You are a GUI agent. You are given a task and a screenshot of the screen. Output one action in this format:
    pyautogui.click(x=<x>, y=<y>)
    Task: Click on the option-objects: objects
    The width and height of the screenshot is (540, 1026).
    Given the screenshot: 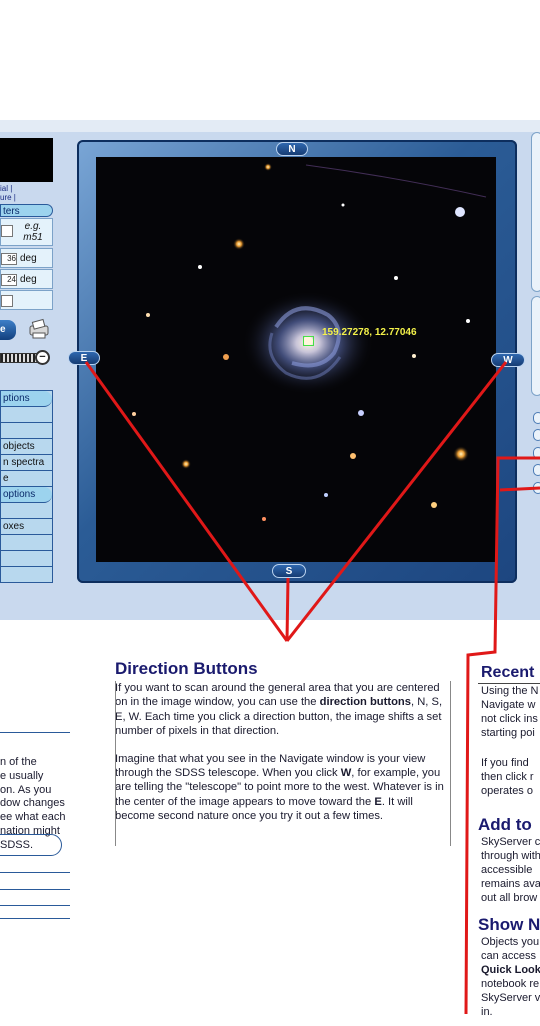 What is the action you would take?
    pyautogui.click(x=26, y=447)
    